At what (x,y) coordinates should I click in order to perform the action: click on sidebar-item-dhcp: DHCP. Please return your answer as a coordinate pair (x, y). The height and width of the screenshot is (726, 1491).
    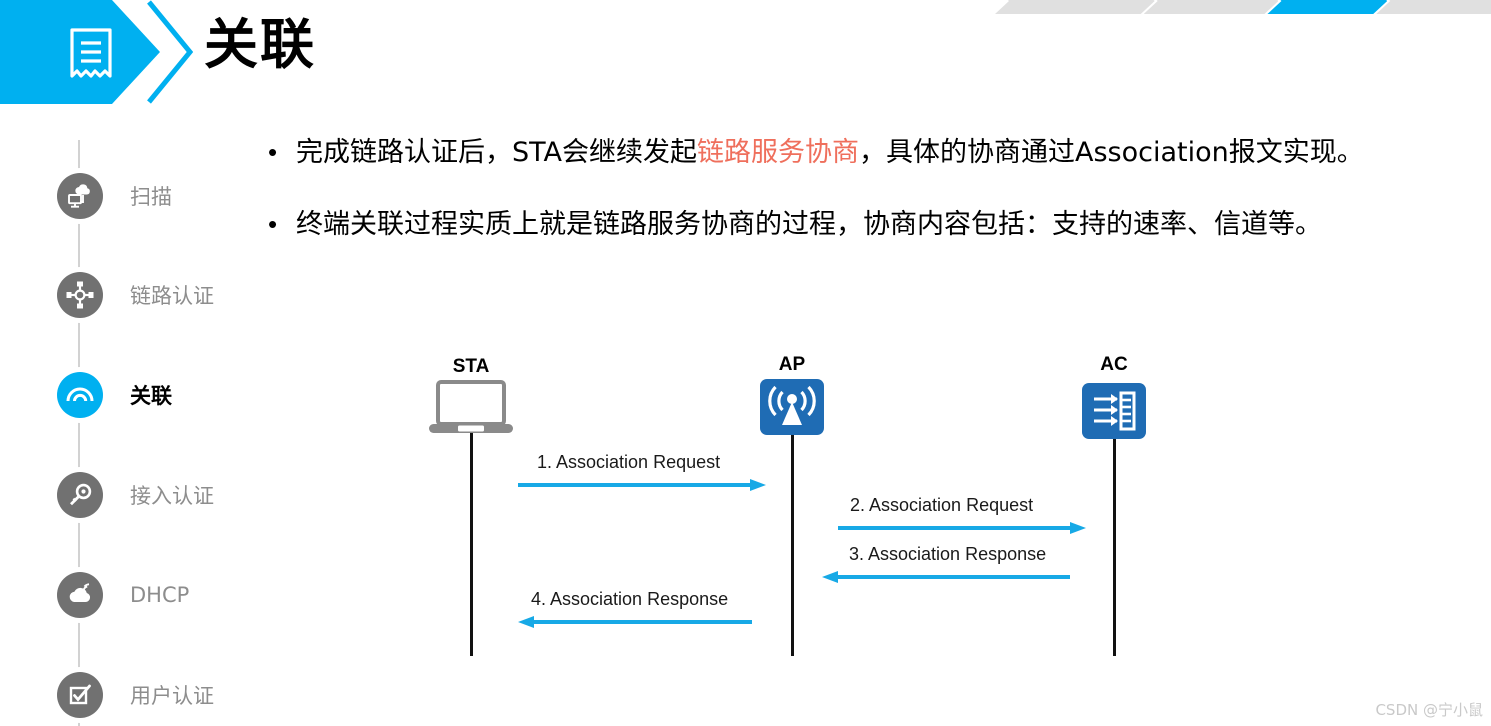
    Looking at the image, I should click on (120, 595).